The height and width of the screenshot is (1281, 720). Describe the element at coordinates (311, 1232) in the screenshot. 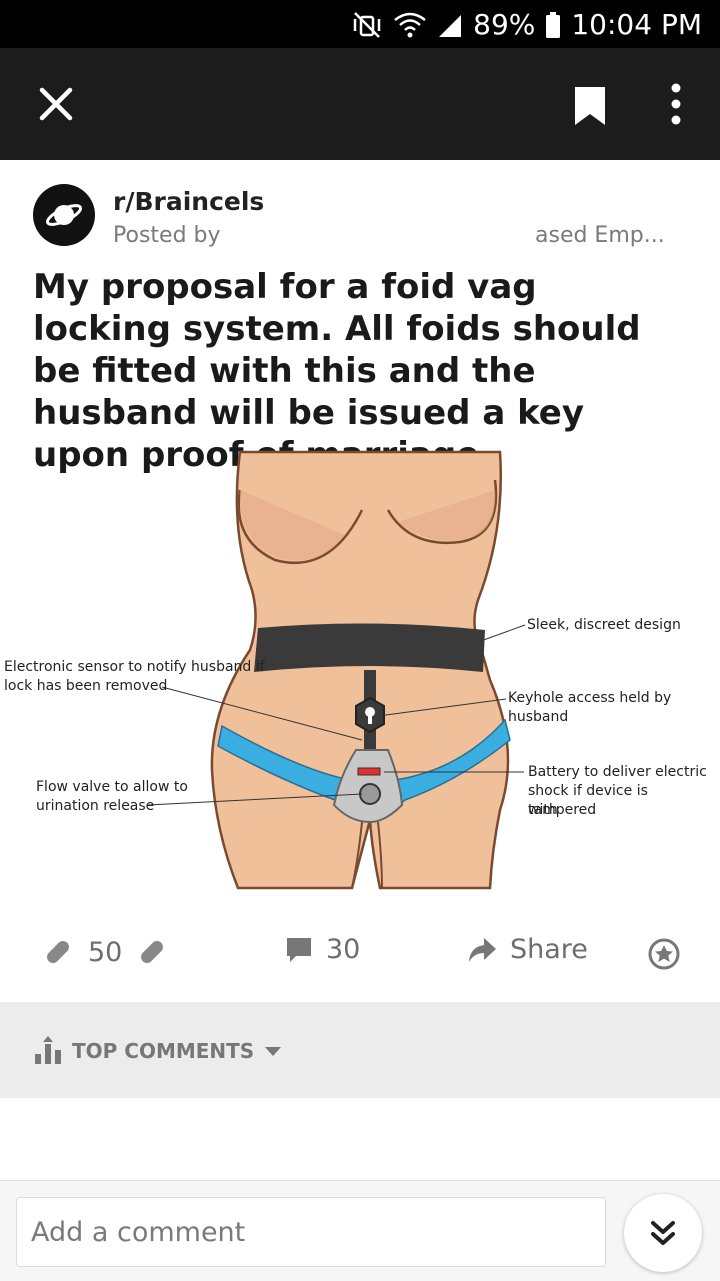

I see `comment-input` at that location.